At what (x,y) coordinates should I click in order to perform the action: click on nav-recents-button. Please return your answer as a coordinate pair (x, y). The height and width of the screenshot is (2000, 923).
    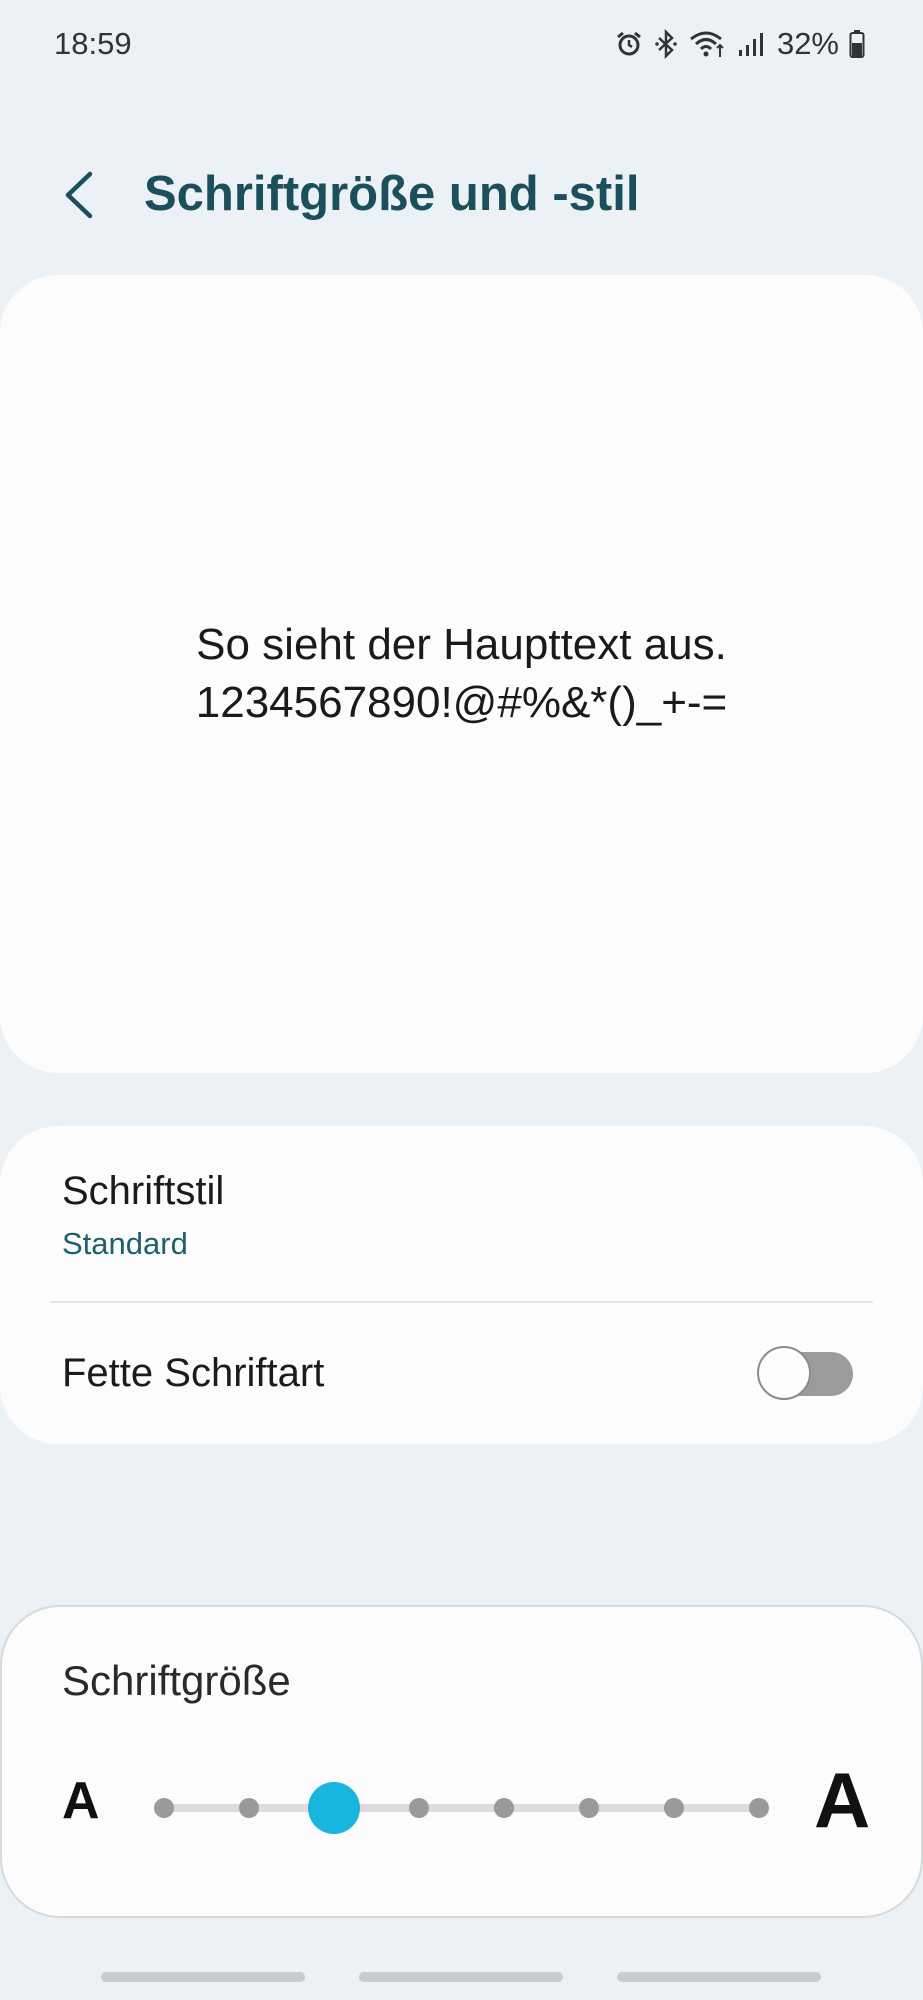
    Looking at the image, I should click on (203, 1977).